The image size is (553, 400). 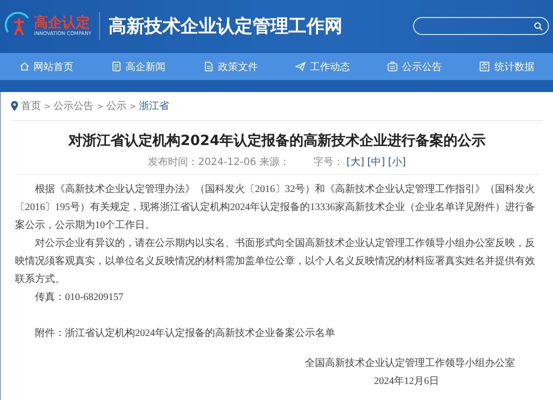 I want to click on paragraph: 根据《高新技术企业认定管理办法》（国科发火〔2016〕32号）和《高新技术企业认定管理工作指引》（国科发火〔2016〕195号）有关规定，现将浙江省认定机构2024年认定报备的13336家高新技术企业（企业名单详见附件）进行备案公示，公示期为10个工作日。, so click(x=275, y=207).